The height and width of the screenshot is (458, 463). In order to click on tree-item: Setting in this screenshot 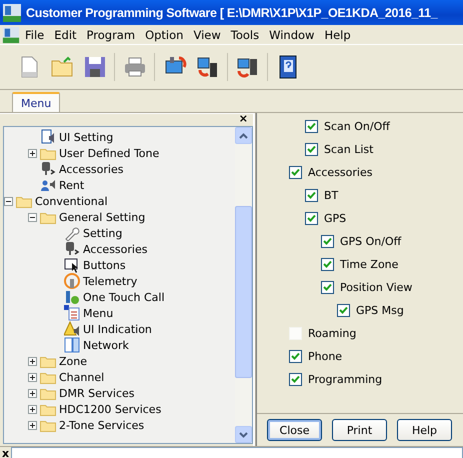, I will do `click(102, 233)`.